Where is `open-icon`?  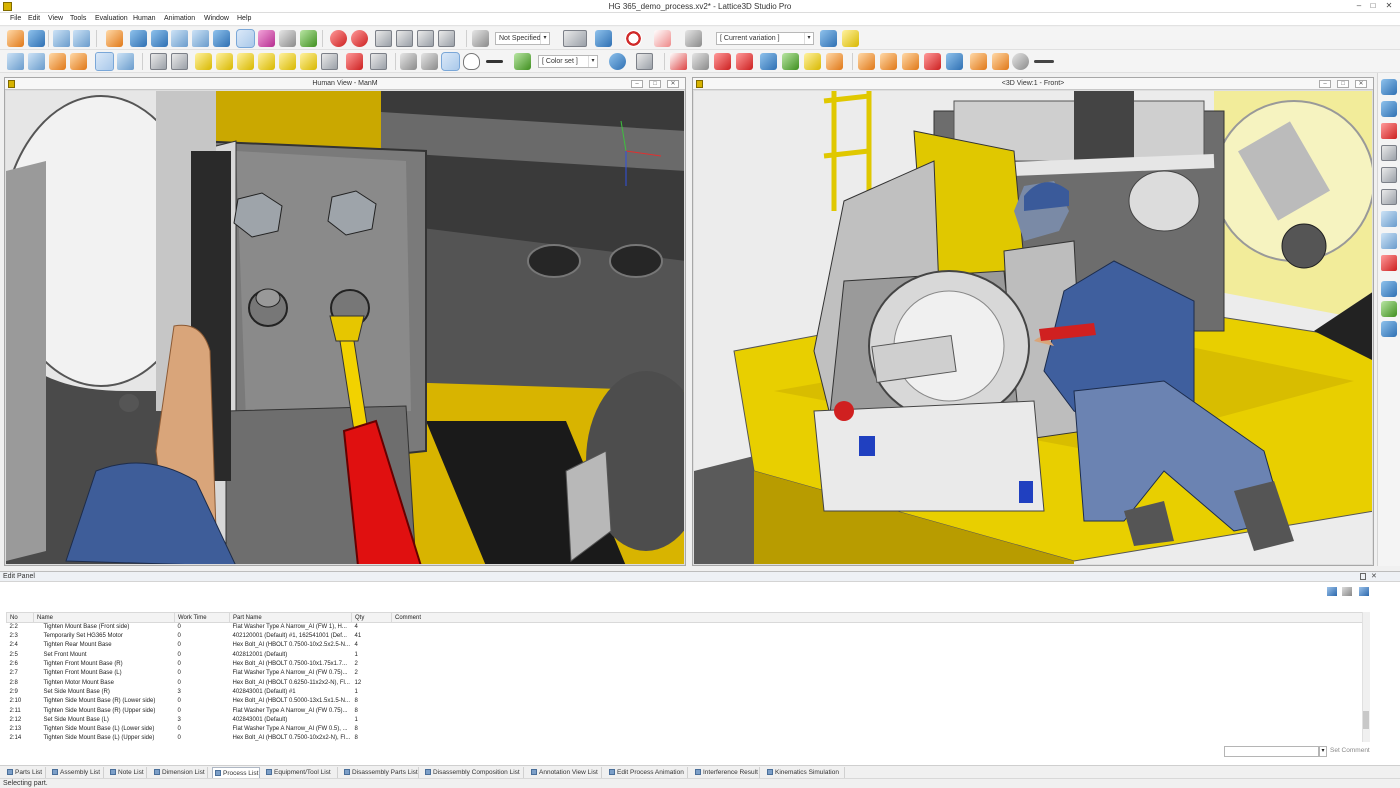 open-icon is located at coordinates (15, 38).